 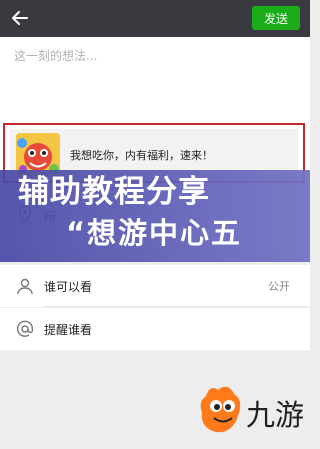 What do you see at coordinates (68, 330) in the screenshot?
I see `remind-label: 提醒谁看` at bounding box center [68, 330].